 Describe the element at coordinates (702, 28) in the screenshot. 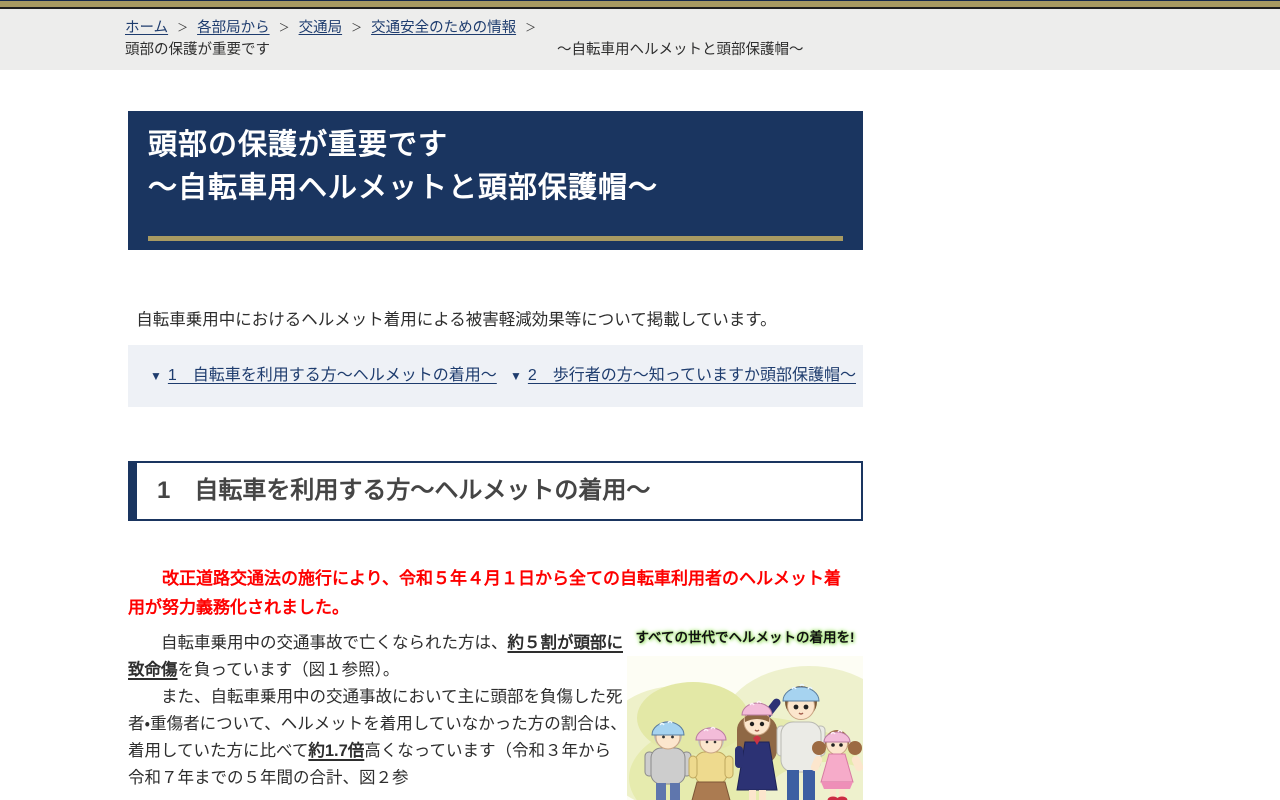

I see `breadcrumb: ホーム ＞ 各部局から ＞ 交通局 ＞ 交通安全のための情報 ＞` at that location.